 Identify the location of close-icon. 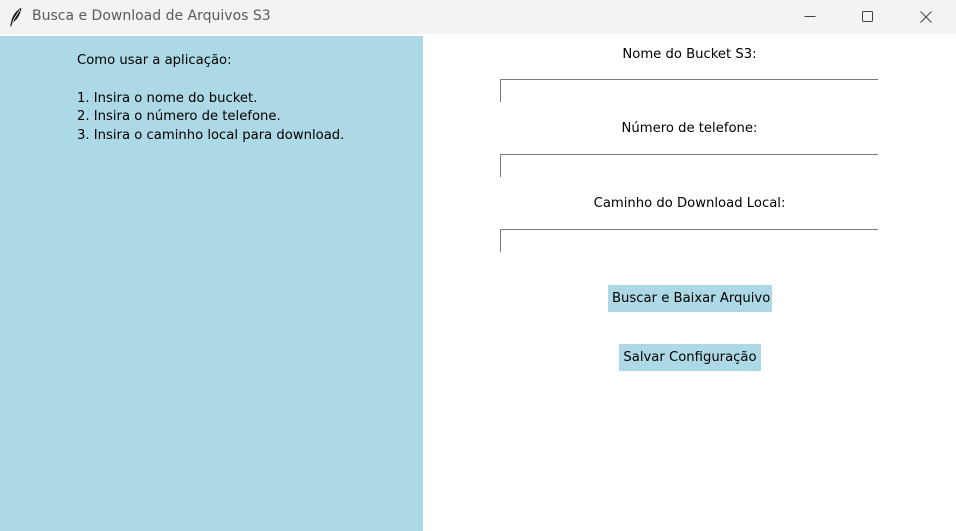
(926, 17).